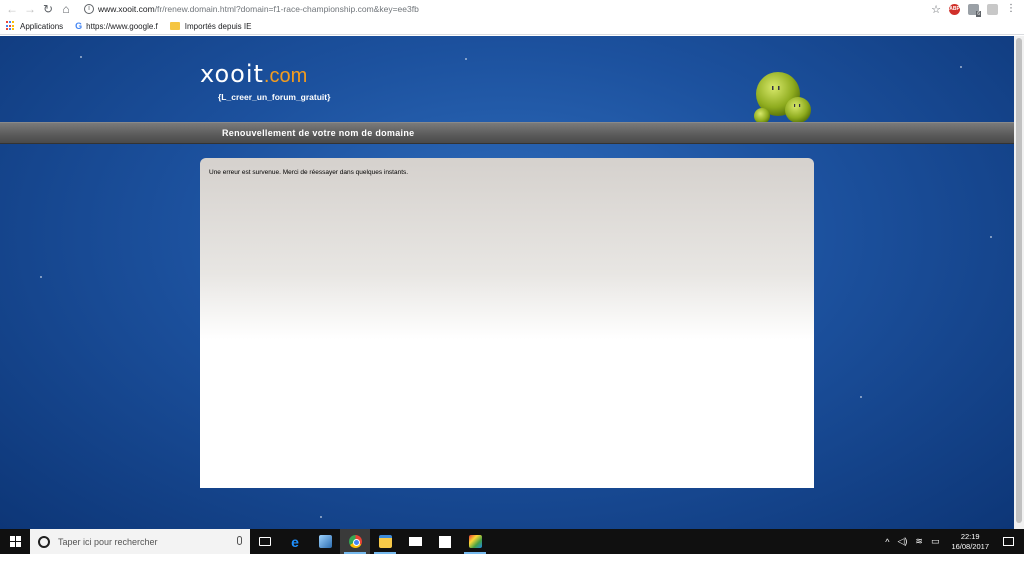 This screenshot has height=576, width=1024. I want to click on store-button, so click(445, 541).